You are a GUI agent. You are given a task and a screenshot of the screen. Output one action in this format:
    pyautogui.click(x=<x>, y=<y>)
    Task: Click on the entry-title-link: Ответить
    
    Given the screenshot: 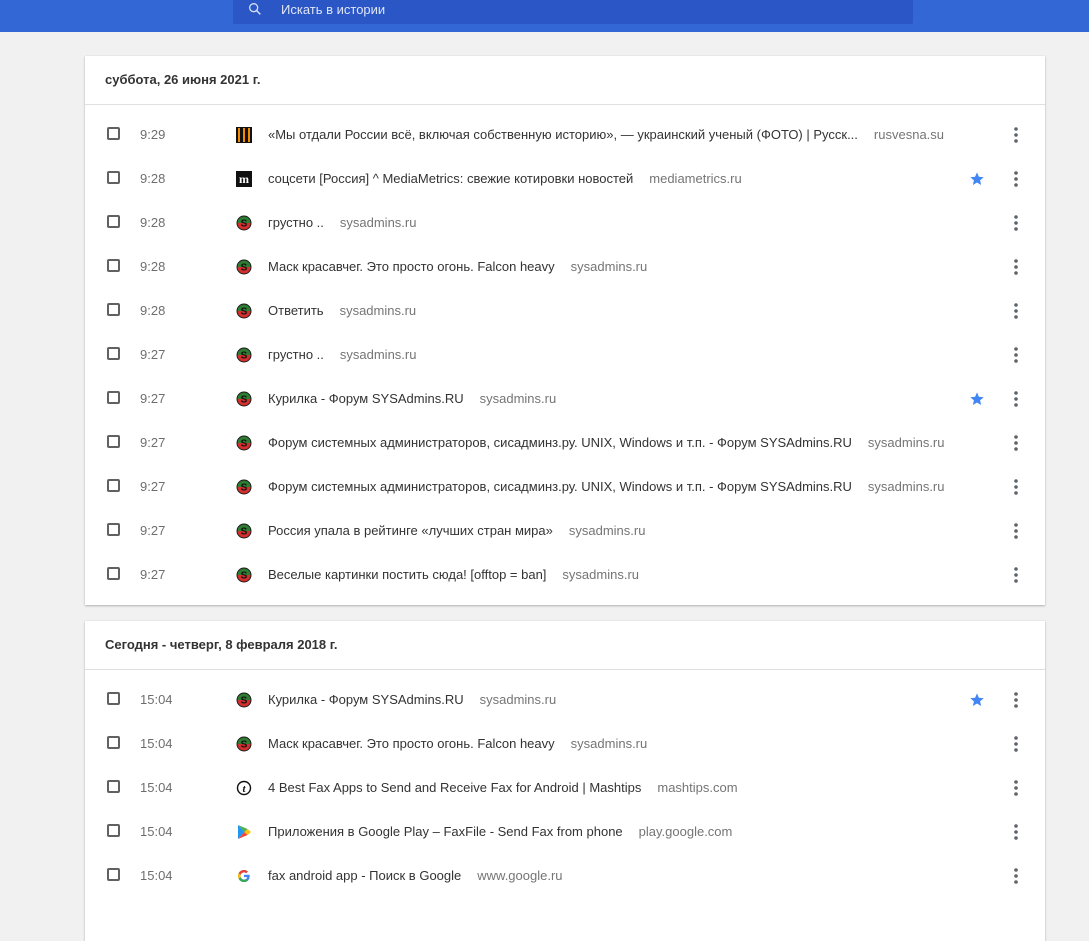 What is the action you would take?
    pyautogui.click(x=296, y=311)
    